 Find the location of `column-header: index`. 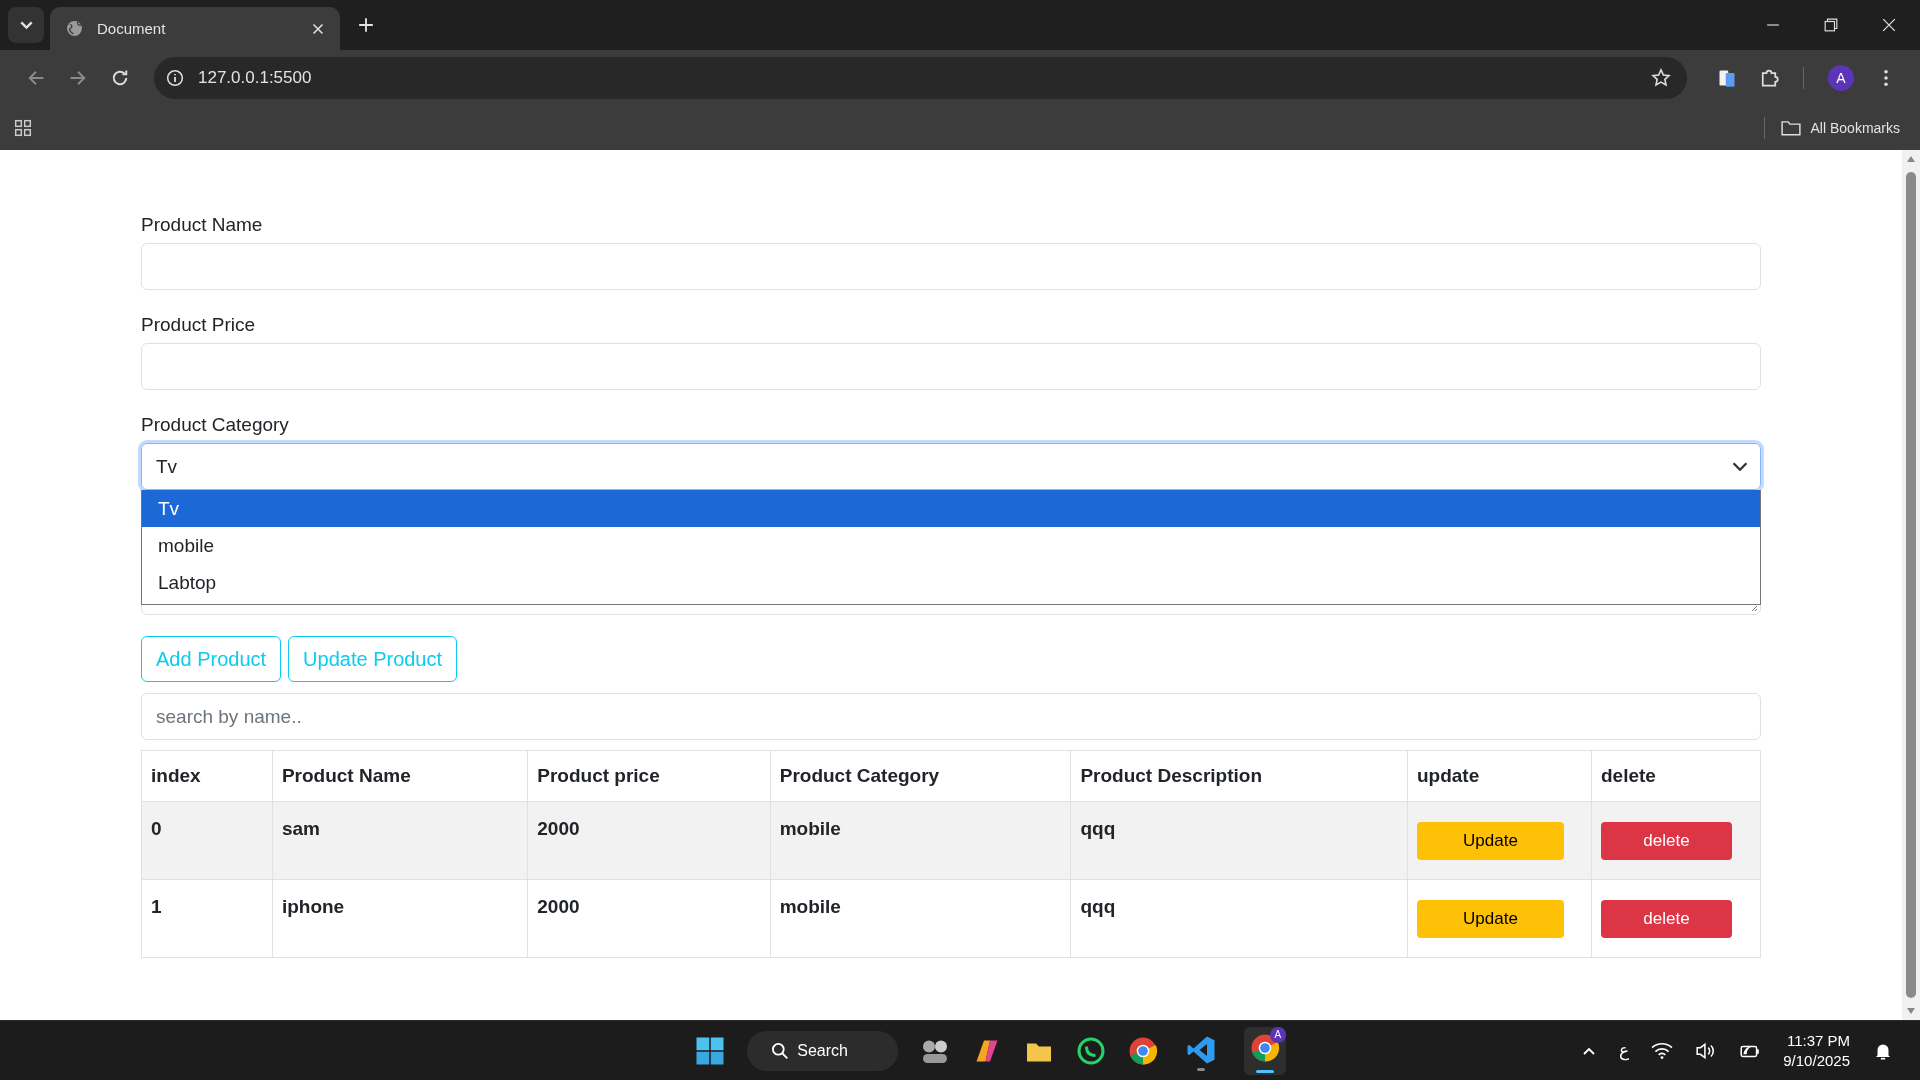

column-header: index is located at coordinates (207, 776).